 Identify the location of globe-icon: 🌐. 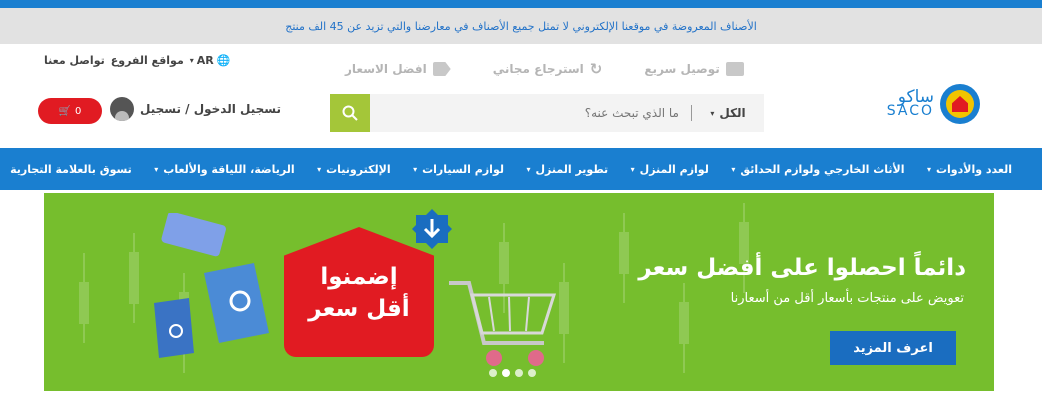
(223, 60).